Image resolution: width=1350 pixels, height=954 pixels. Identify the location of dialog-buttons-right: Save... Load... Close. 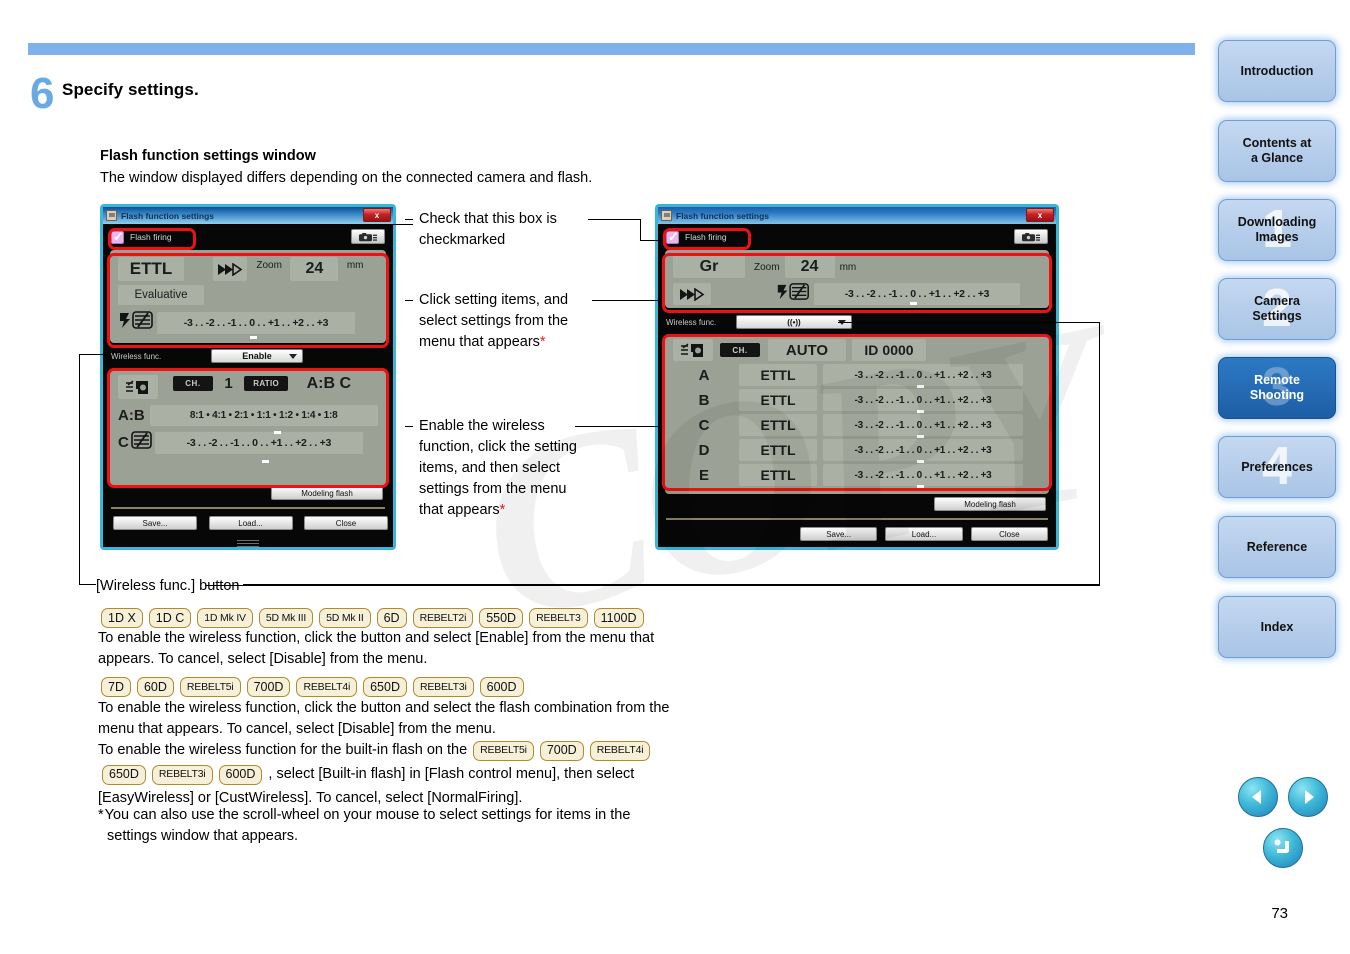
(924, 534).